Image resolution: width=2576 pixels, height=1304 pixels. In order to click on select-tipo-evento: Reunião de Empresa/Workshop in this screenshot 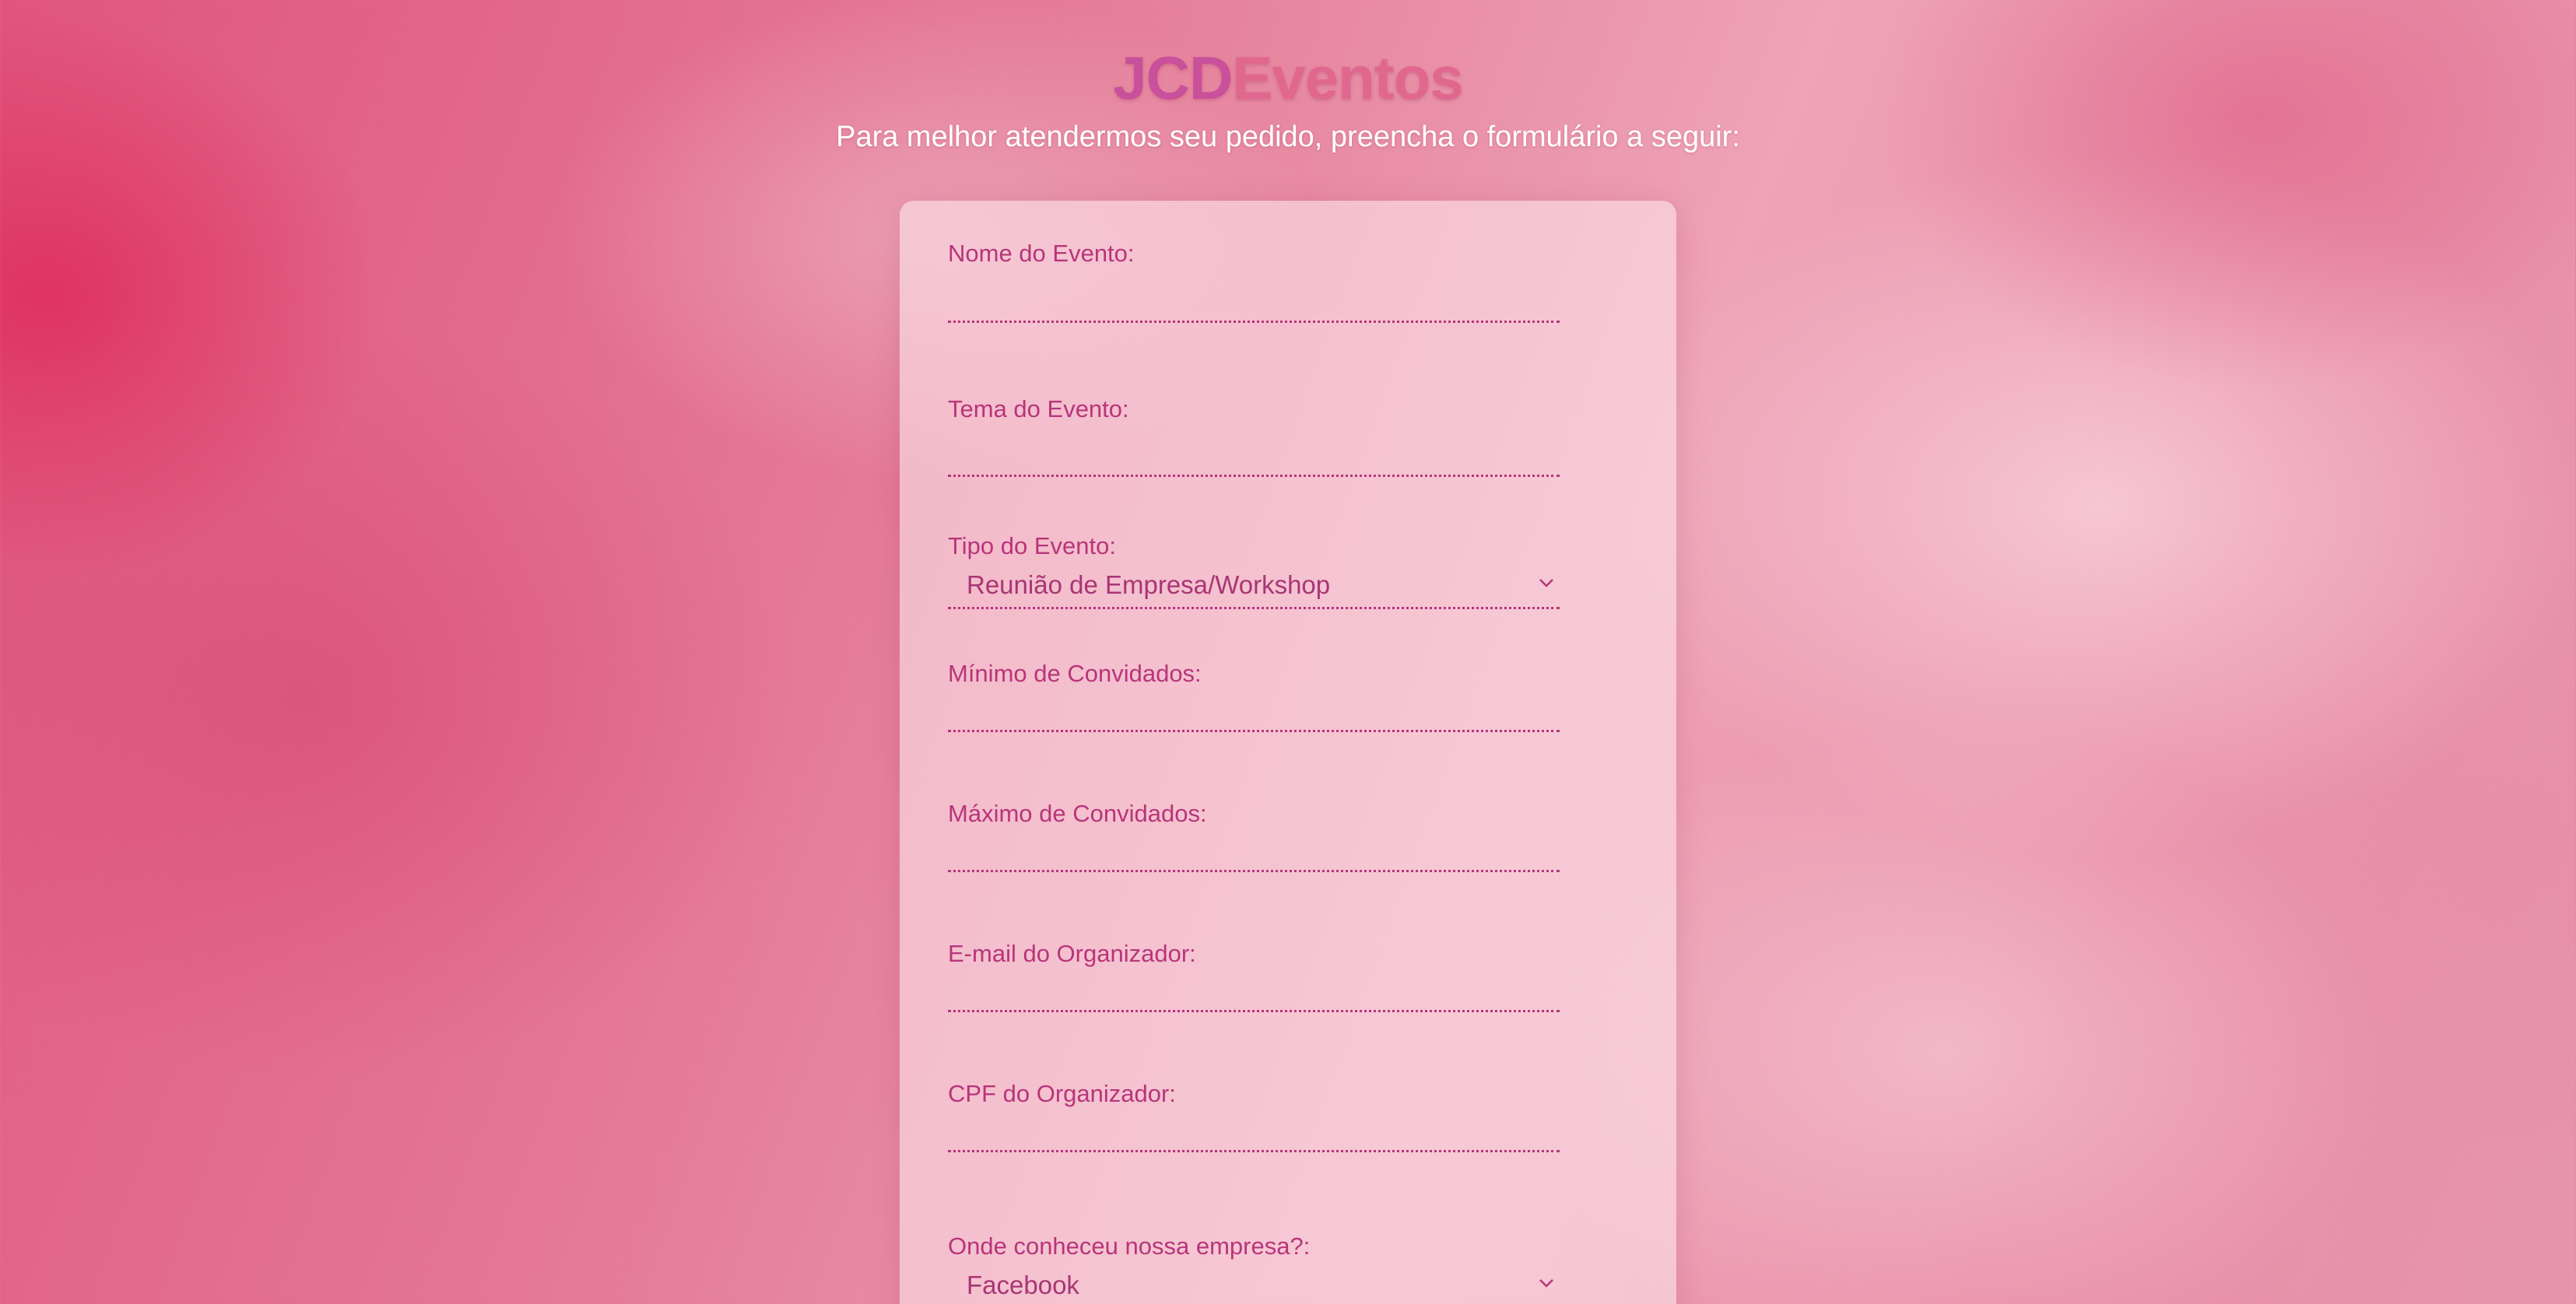, I will do `click(1254, 585)`.